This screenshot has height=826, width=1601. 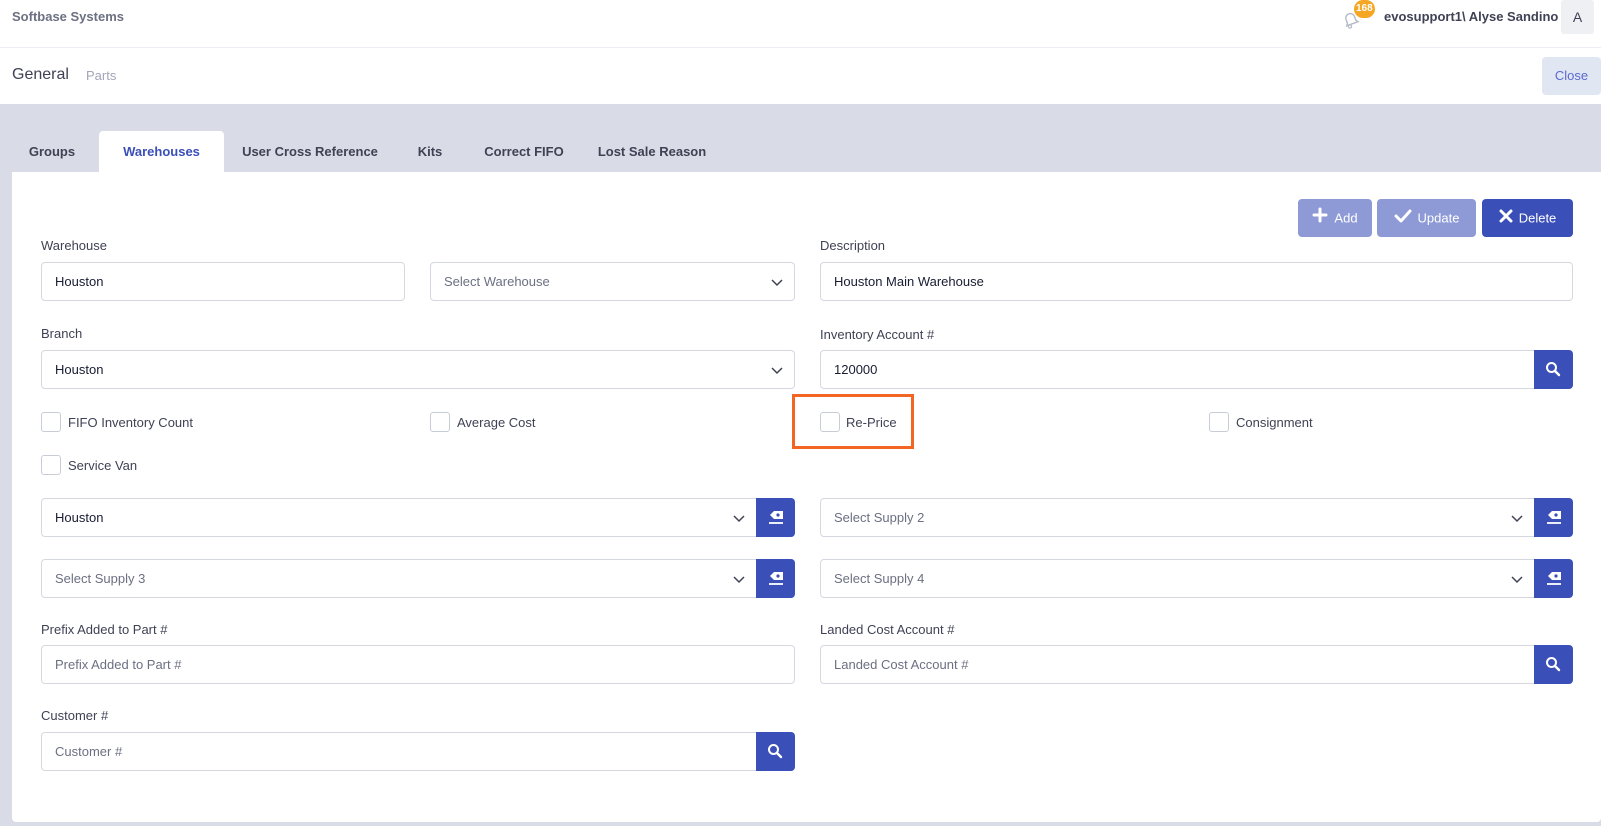 What do you see at coordinates (68, 16) in the screenshot?
I see `brand-name: Softbase Systems` at bounding box center [68, 16].